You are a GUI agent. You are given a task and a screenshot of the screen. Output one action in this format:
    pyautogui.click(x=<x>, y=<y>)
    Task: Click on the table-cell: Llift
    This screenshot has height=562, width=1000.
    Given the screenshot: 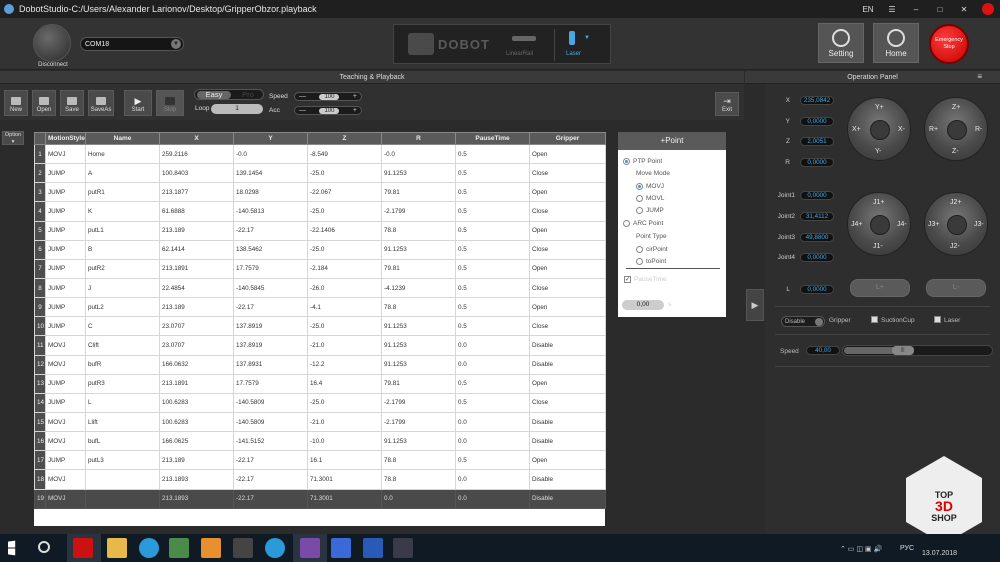 What is the action you would take?
    pyautogui.click(x=122, y=422)
    